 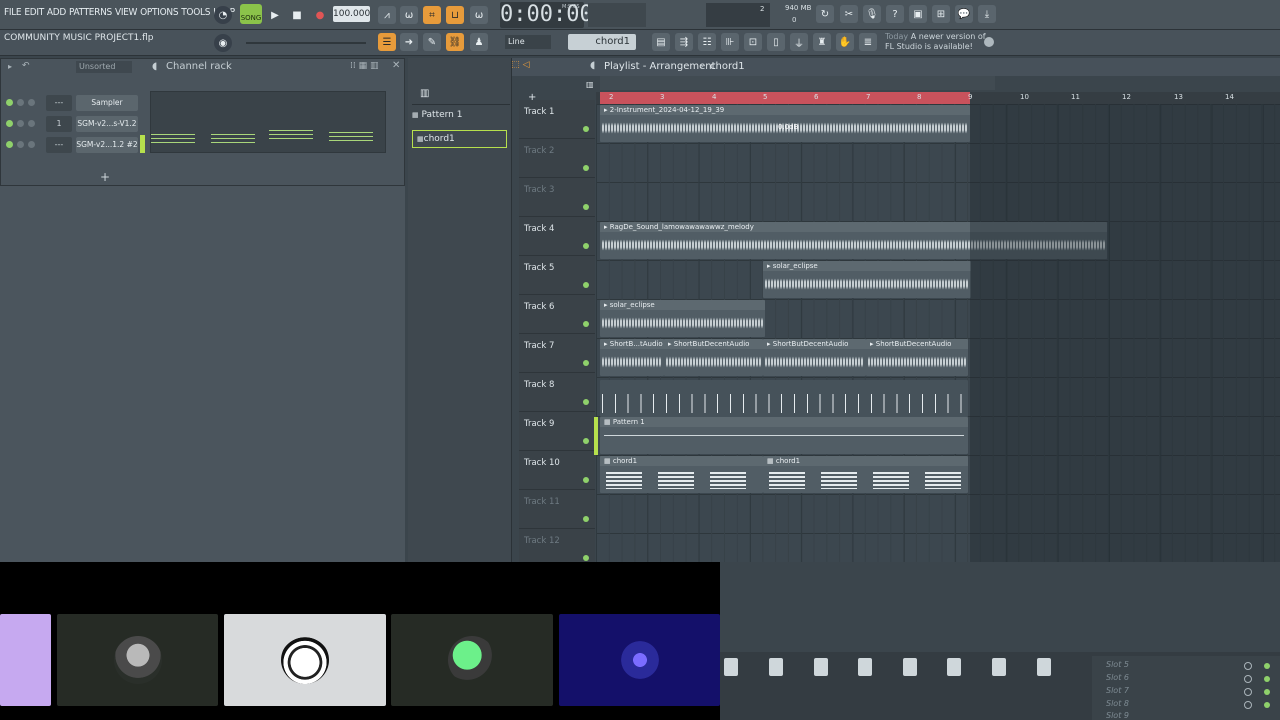 What do you see at coordinates (784, 435) in the screenshot?
I see `pattern-clip: ▦ Pattern 1` at bounding box center [784, 435].